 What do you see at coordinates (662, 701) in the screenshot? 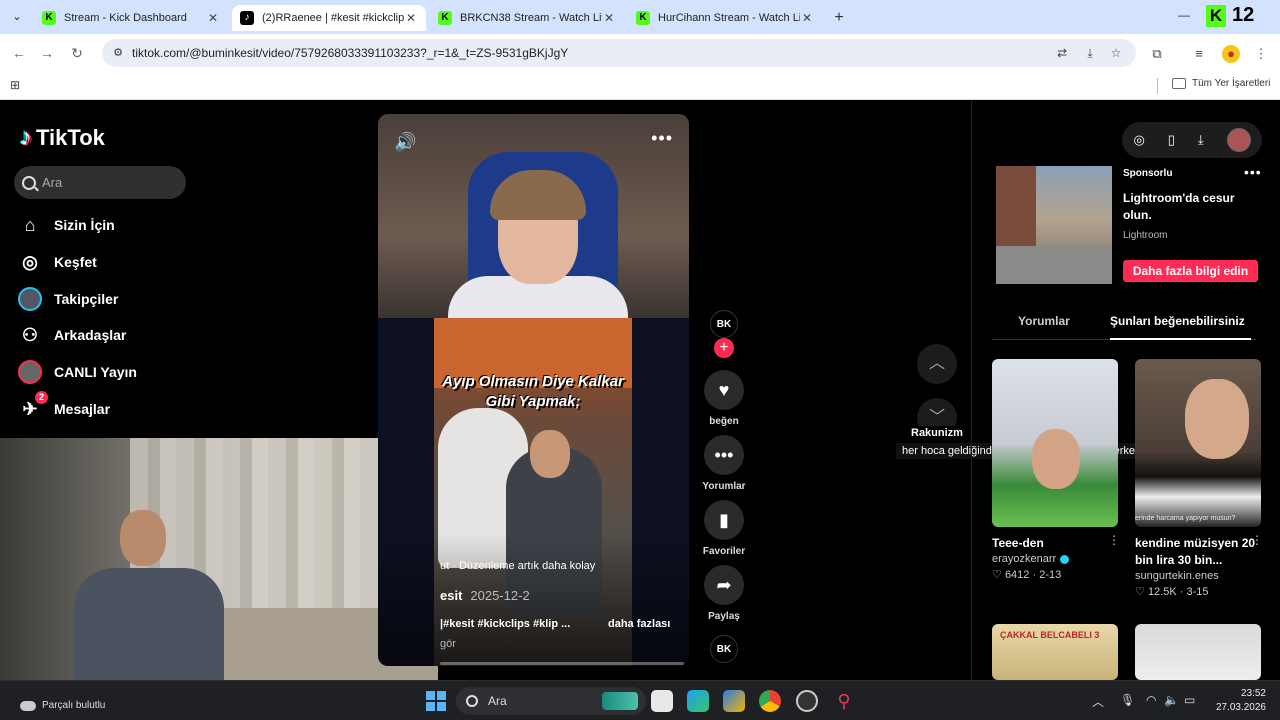
I see `task-view-icon` at bounding box center [662, 701].